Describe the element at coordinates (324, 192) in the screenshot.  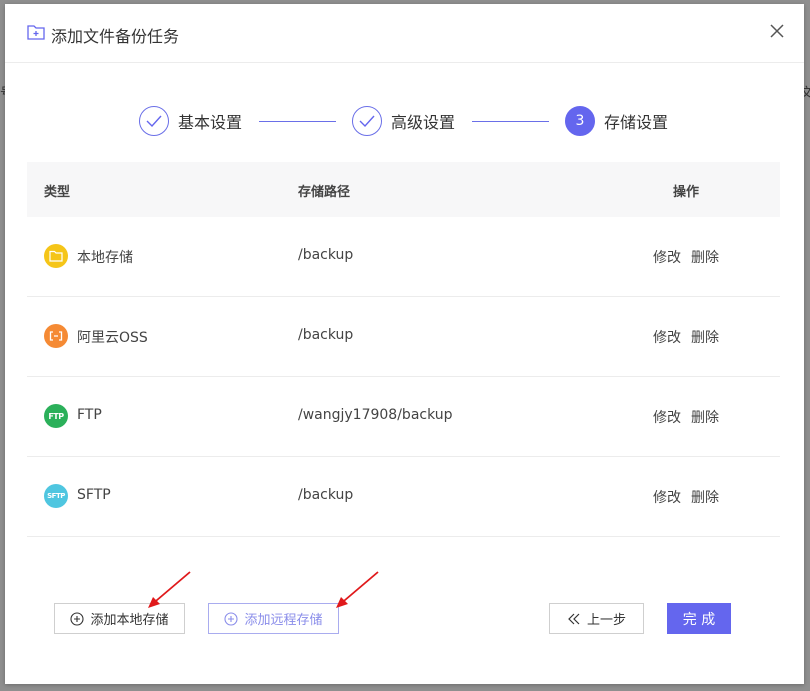
I see `column-path: 存储路径` at that location.